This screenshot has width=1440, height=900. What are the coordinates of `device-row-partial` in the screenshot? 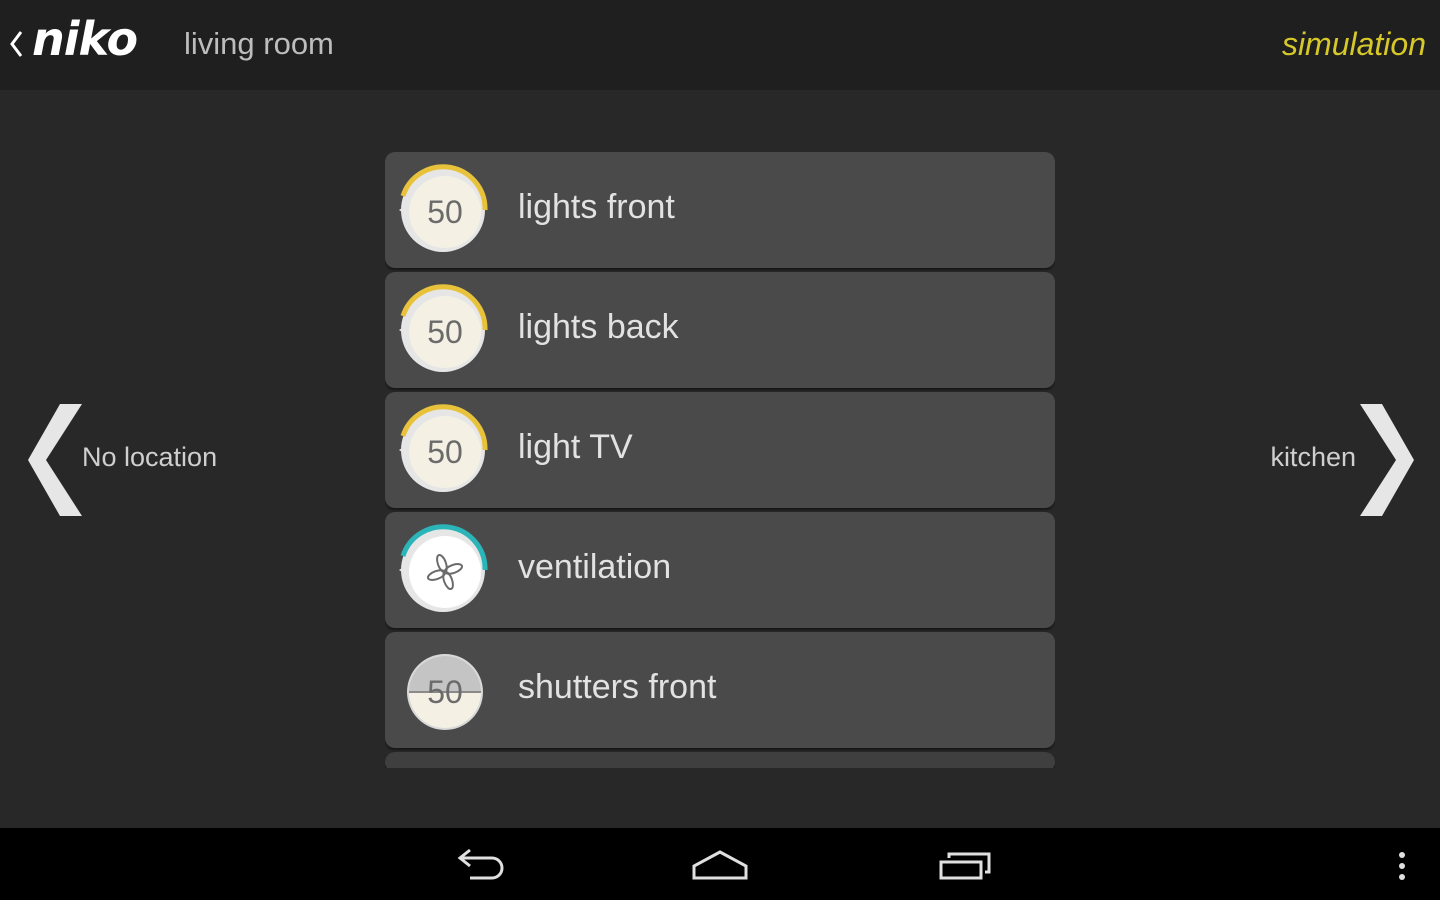 It's located at (720, 760).